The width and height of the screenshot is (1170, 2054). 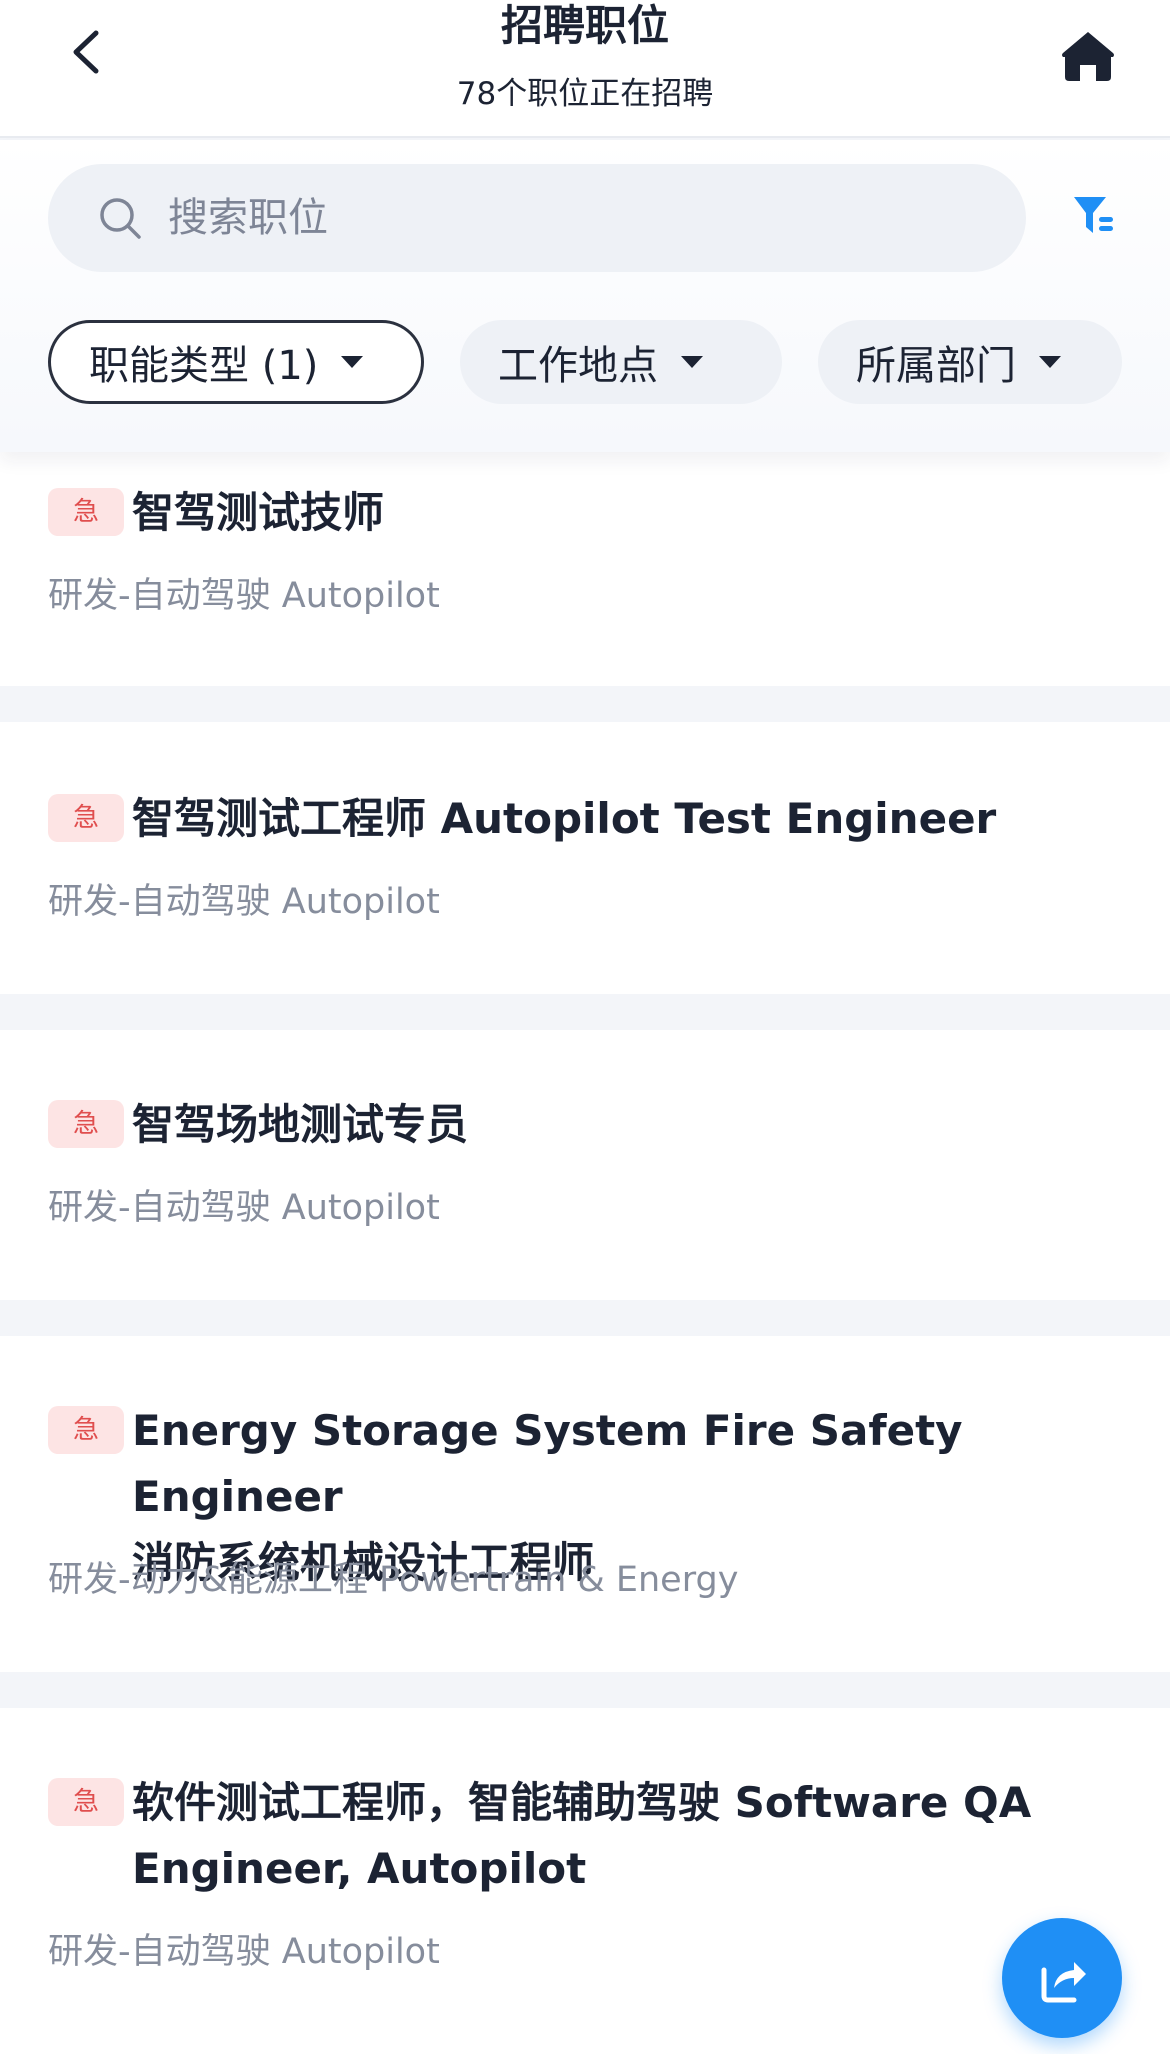 What do you see at coordinates (578, 366) in the screenshot?
I see `filter-chip-label: 工作地点` at bounding box center [578, 366].